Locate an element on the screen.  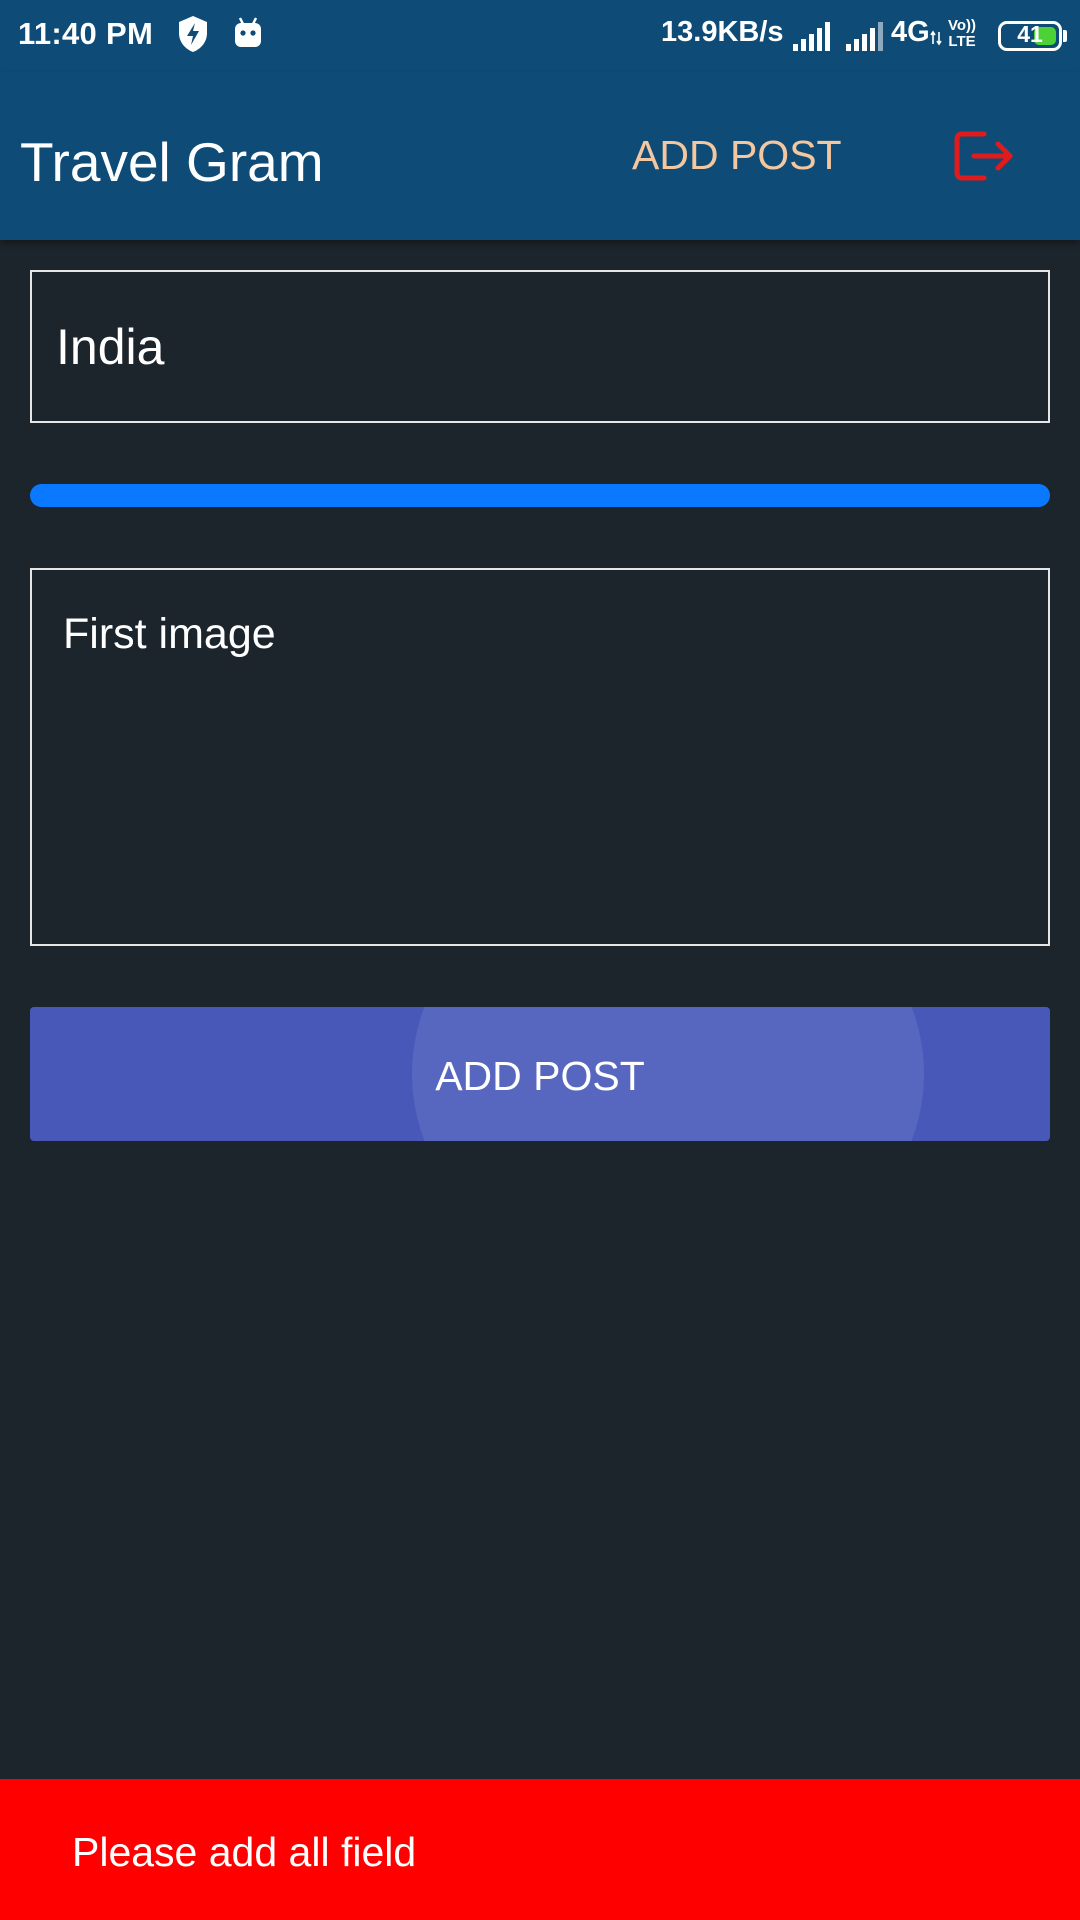
volte-indicator: Vo)) LTE is located at coordinates (962, 34).